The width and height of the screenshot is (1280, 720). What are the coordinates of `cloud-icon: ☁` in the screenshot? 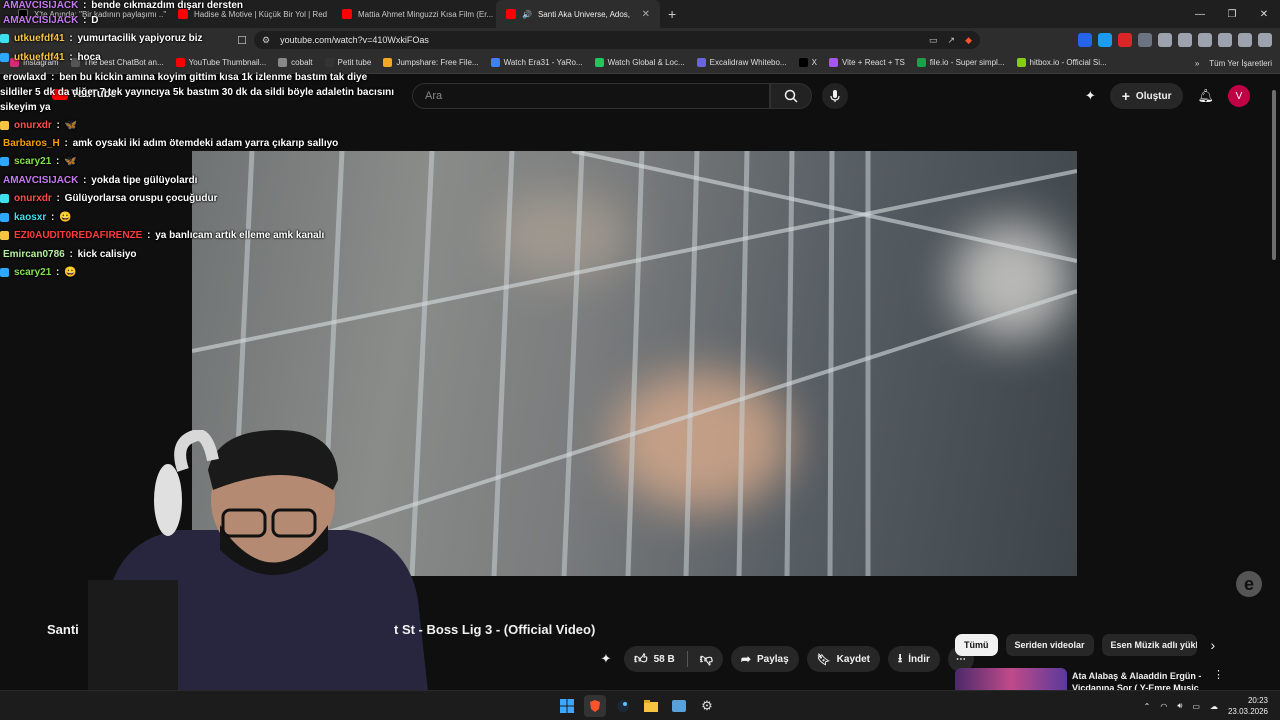 It's located at (1214, 706).